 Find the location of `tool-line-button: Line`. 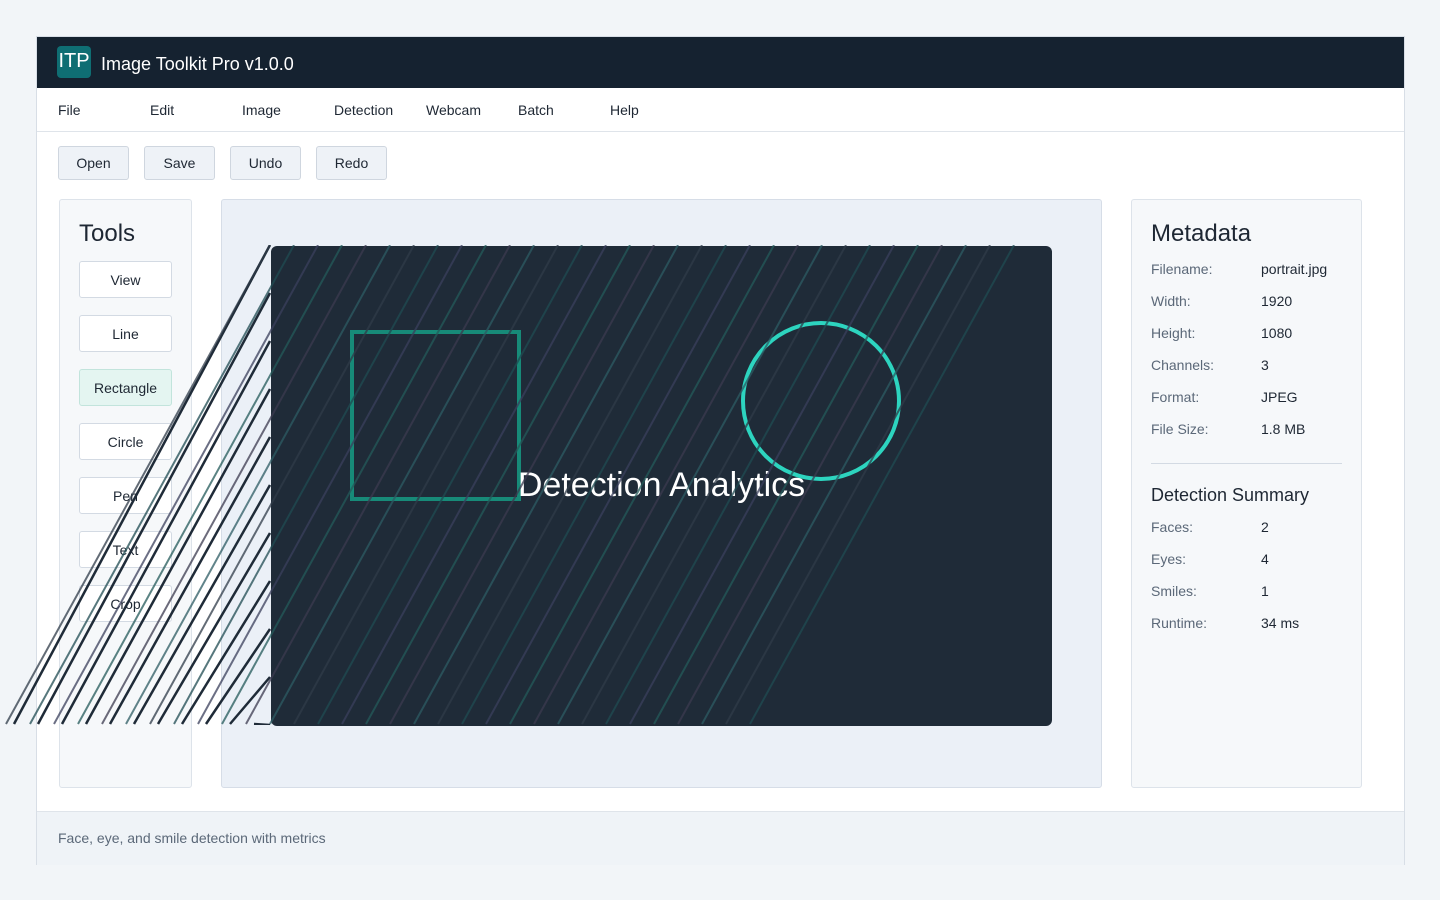

tool-line-button: Line is located at coordinates (125, 333).